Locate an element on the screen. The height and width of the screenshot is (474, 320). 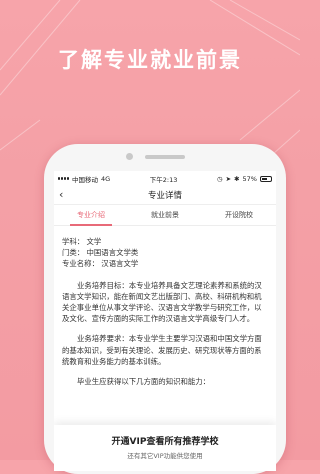
subject-line: 学科： 文学 is located at coordinates (82, 241).